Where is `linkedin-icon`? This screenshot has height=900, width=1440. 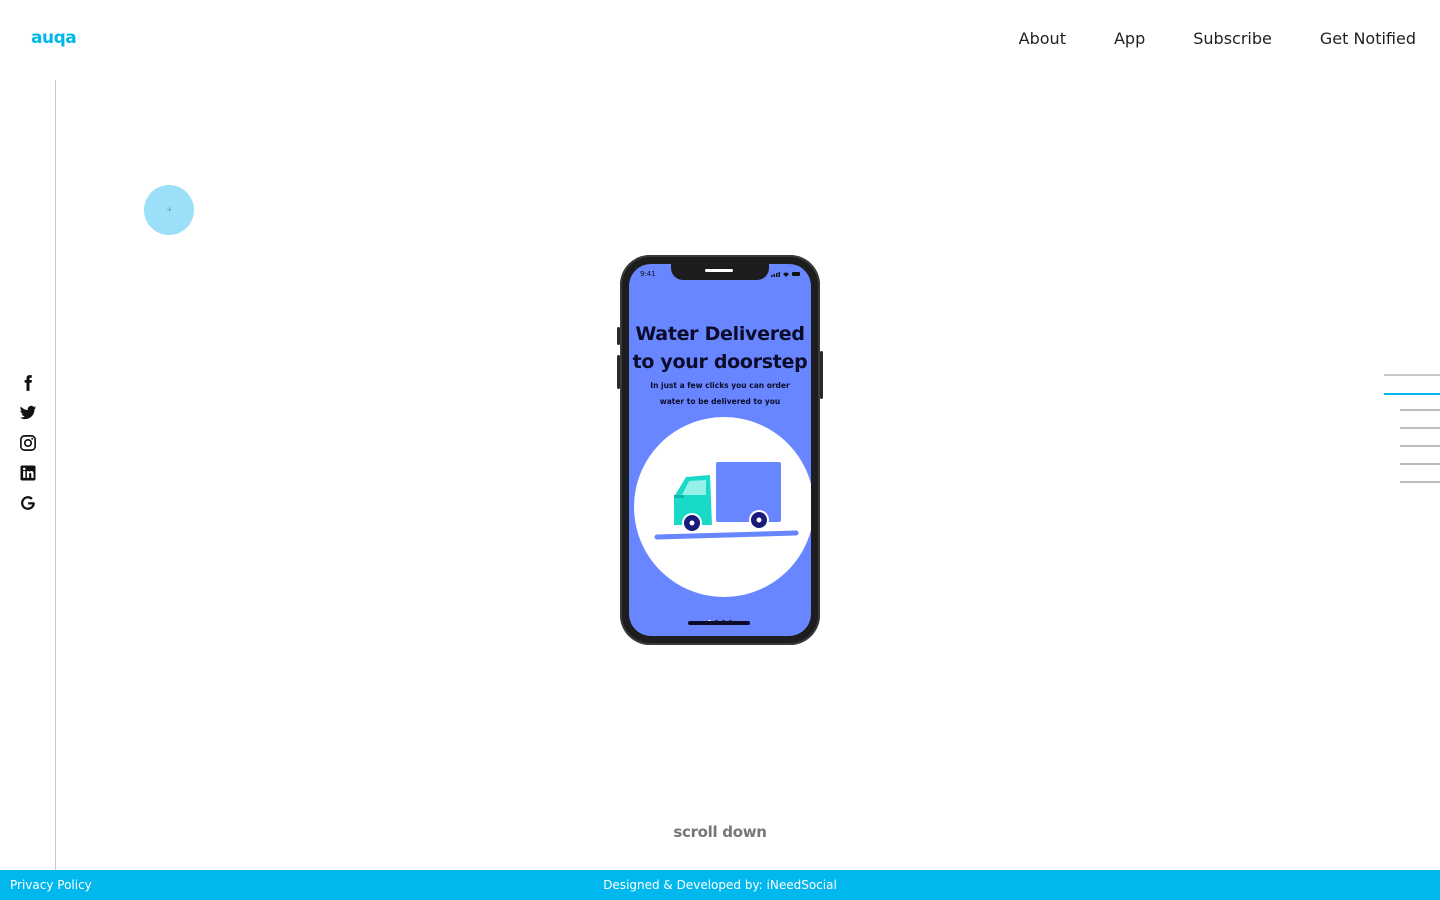
linkedin-icon is located at coordinates (28, 474).